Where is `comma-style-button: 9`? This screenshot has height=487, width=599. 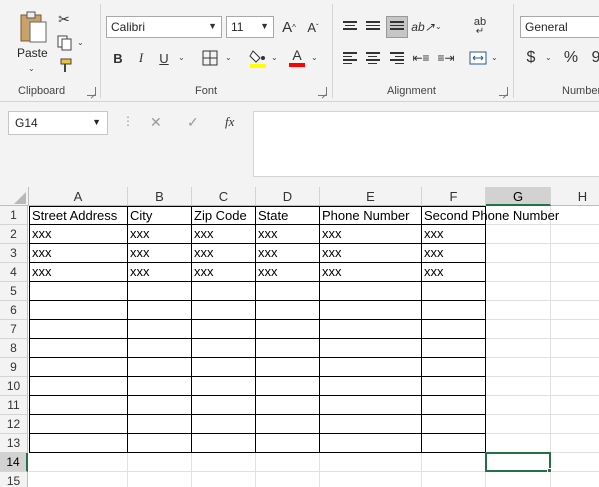 comma-style-button: 9 is located at coordinates (592, 58).